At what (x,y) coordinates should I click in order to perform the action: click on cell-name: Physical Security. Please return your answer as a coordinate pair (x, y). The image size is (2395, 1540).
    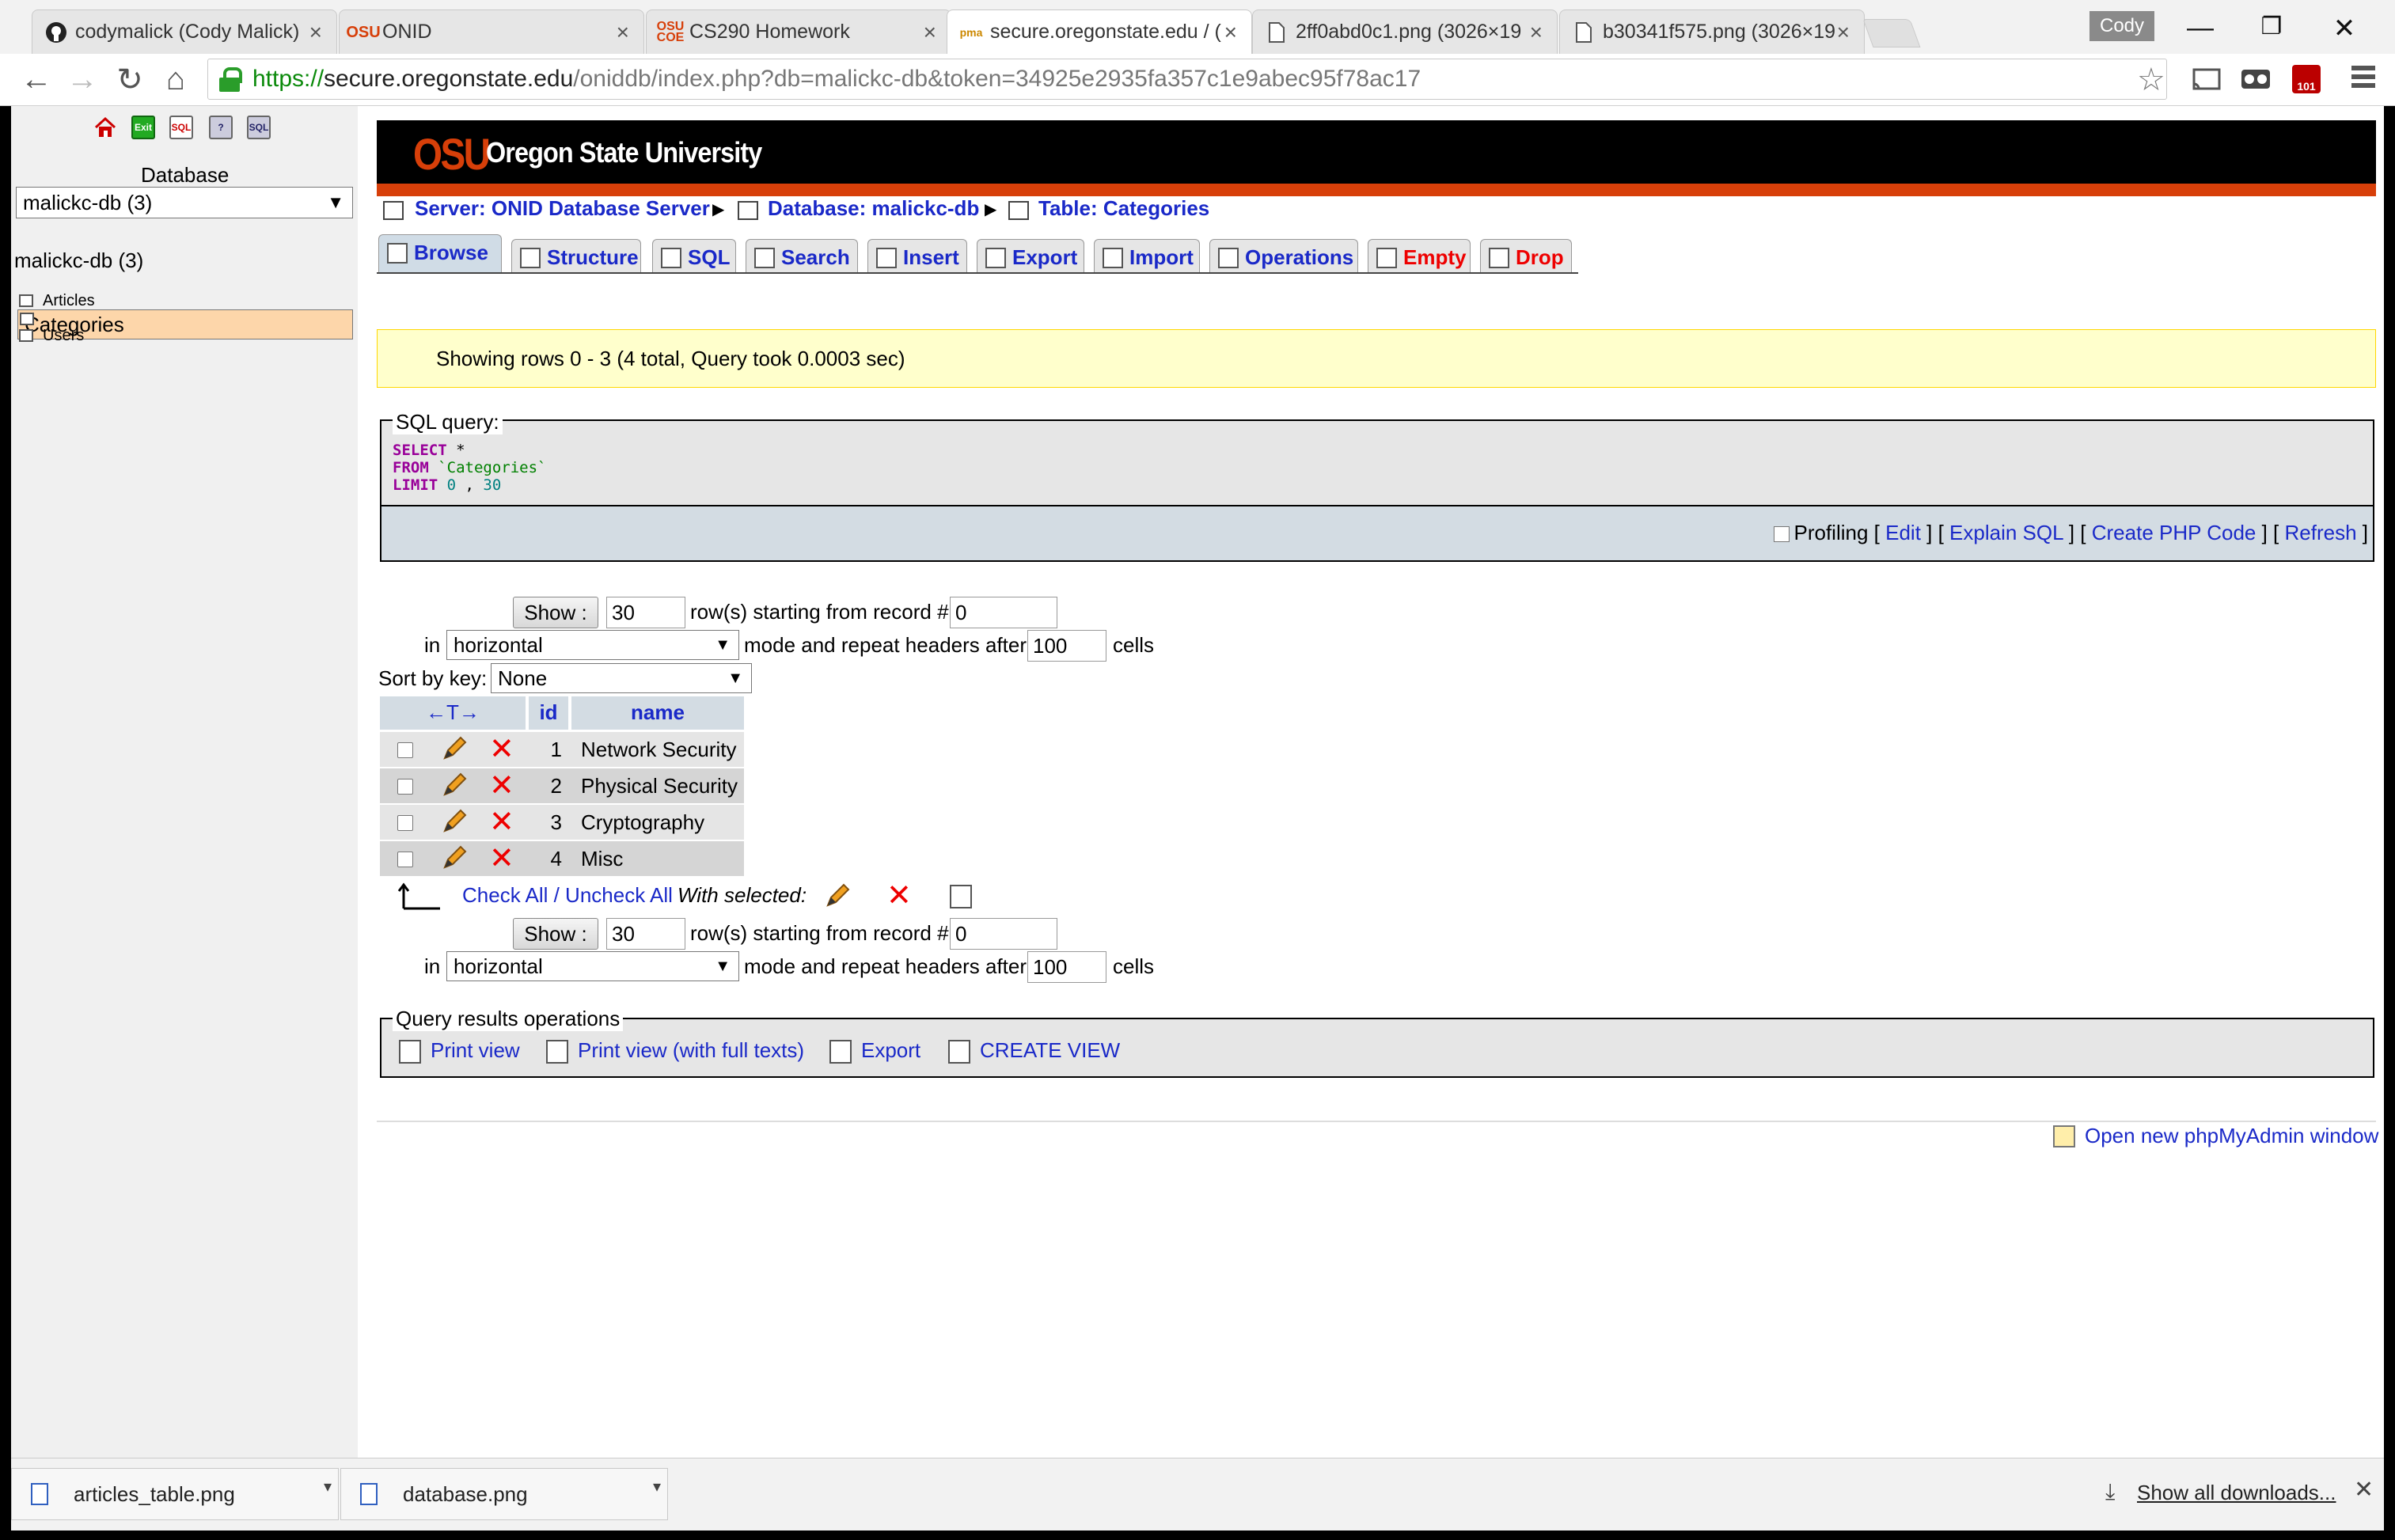
    Looking at the image, I should click on (659, 786).